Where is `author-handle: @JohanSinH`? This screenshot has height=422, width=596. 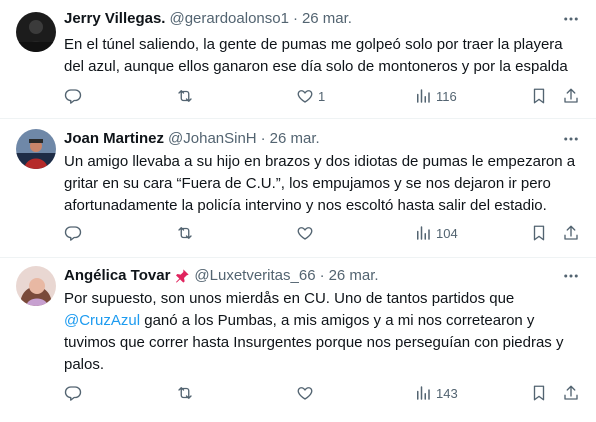 author-handle: @JohanSinH is located at coordinates (212, 139).